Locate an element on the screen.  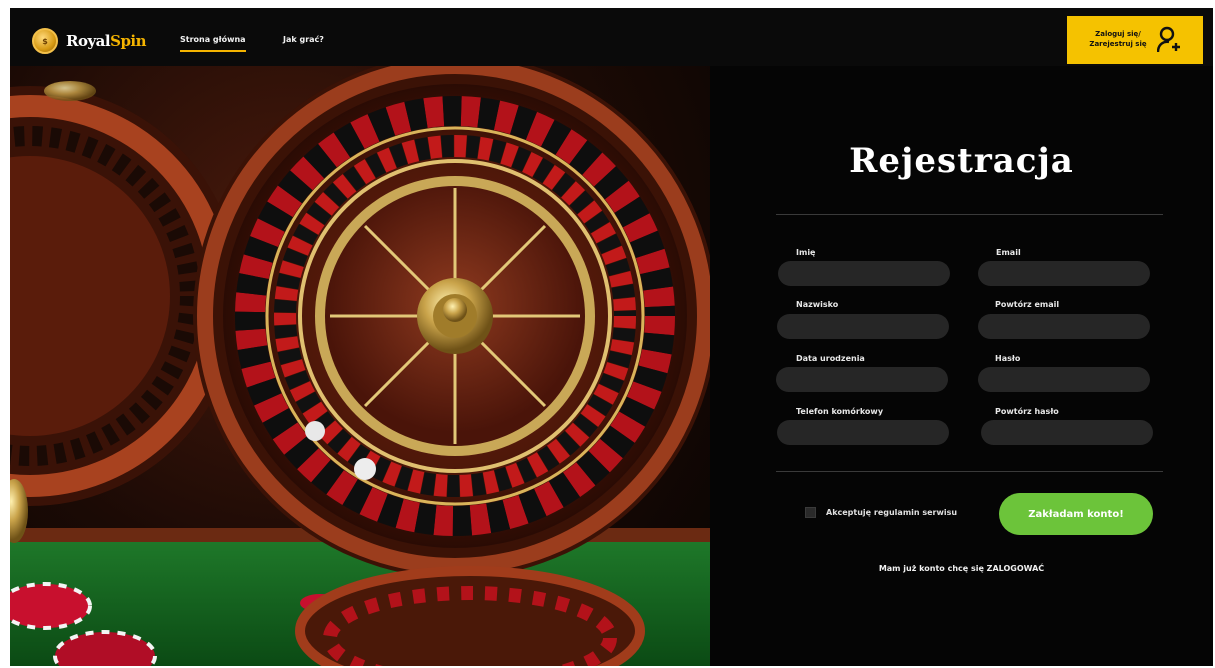
password-input is located at coordinates (1064, 379).